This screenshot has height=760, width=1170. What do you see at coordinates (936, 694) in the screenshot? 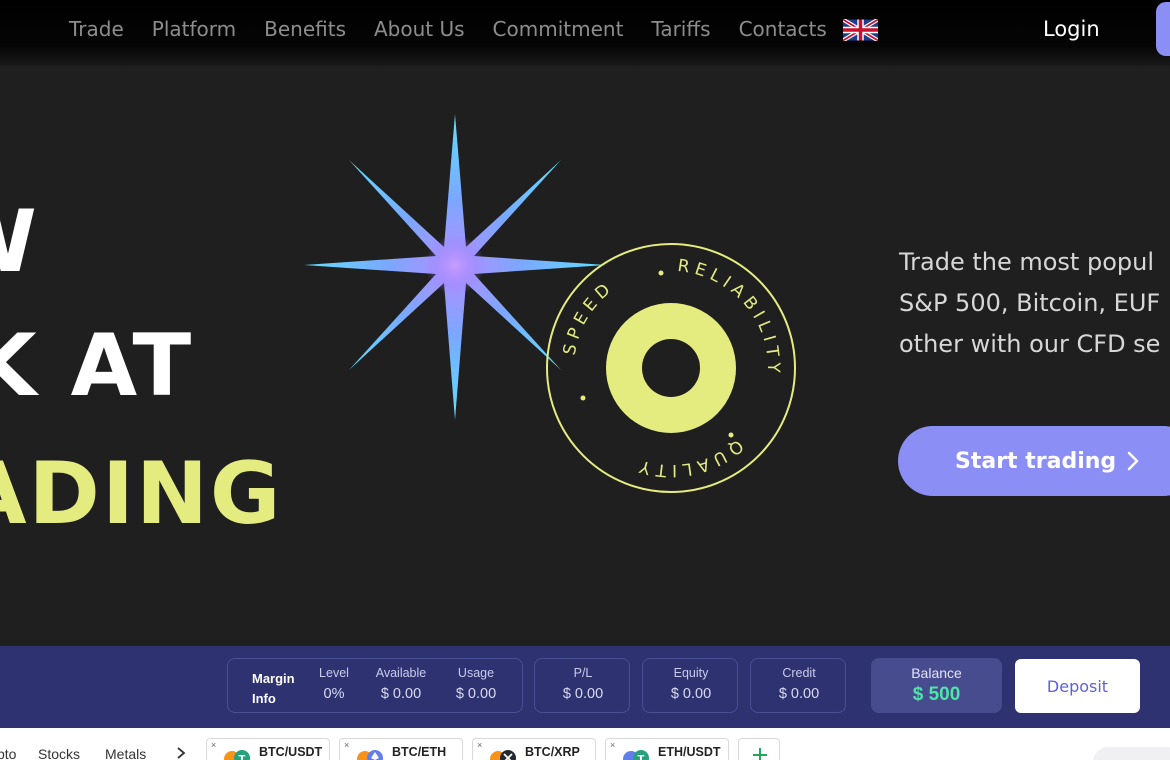
I see `balance-value: $ 500` at bounding box center [936, 694].